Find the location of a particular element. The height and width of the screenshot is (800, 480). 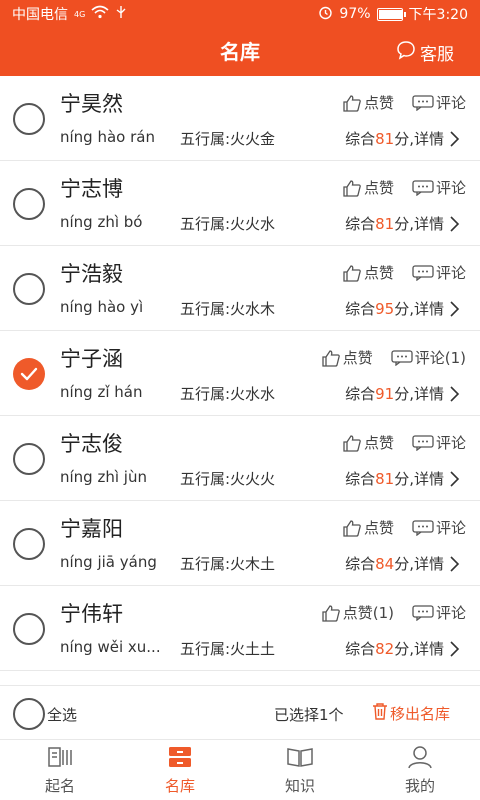

name-list-item: 宁志俊 点赞 评论 níng zhì jùn 五行属:火火火 综合 81 分,详情 is located at coordinates (240, 458).